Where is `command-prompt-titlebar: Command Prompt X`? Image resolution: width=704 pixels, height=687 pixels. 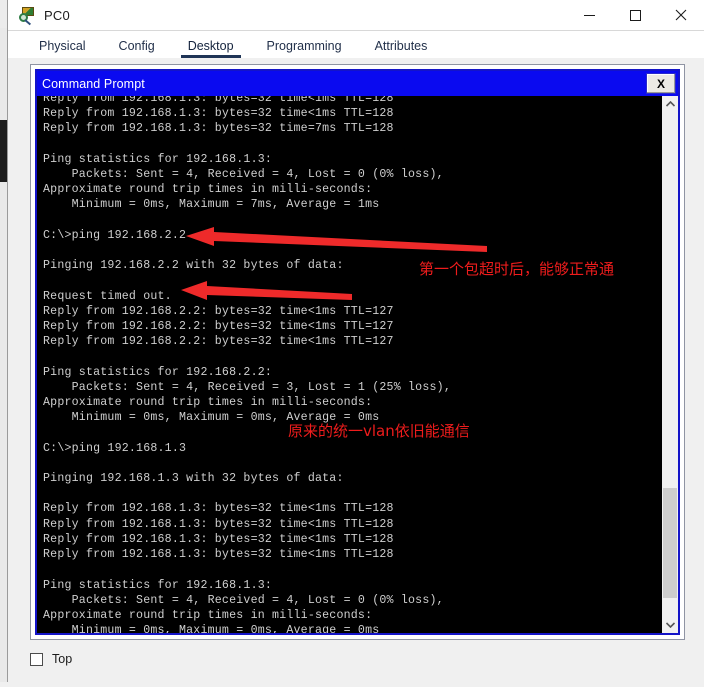
command-prompt-titlebar: Command Prompt X is located at coordinates (357, 83).